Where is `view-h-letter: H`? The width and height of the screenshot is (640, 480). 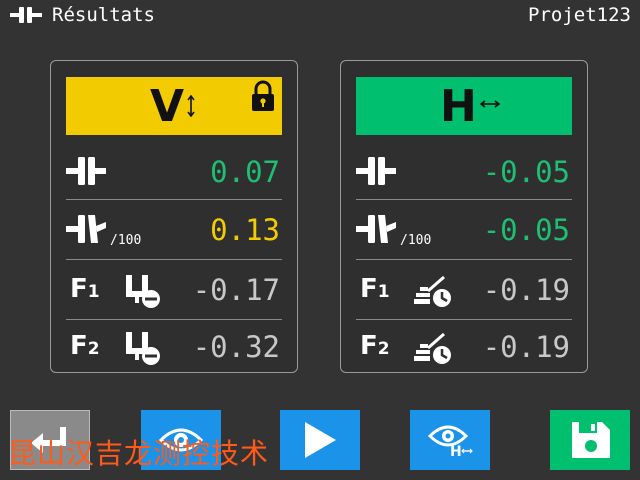
view-h-letter: H is located at coordinates (456, 452).